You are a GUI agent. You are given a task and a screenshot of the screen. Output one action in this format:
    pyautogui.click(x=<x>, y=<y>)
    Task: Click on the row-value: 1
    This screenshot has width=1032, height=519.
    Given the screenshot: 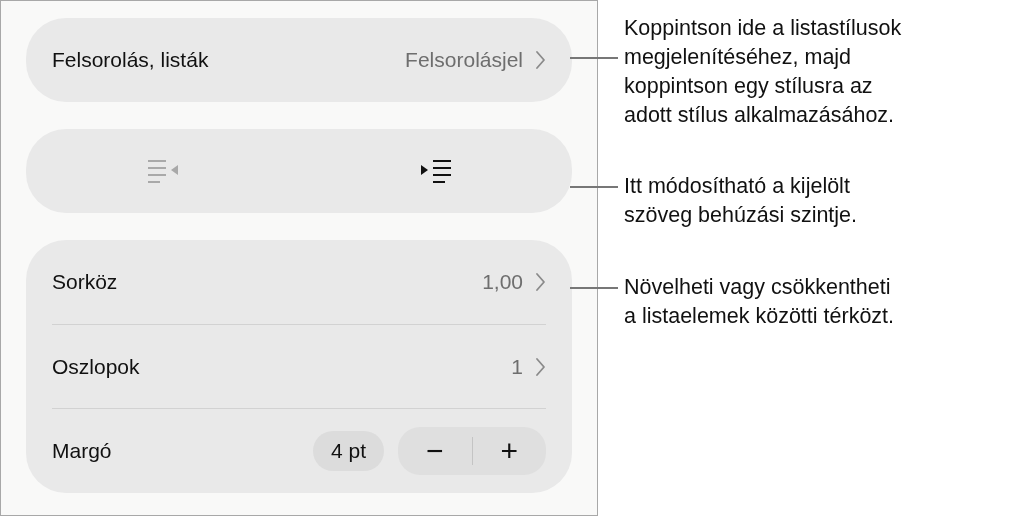 What is the action you would take?
    pyautogui.click(x=517, y=366)
    